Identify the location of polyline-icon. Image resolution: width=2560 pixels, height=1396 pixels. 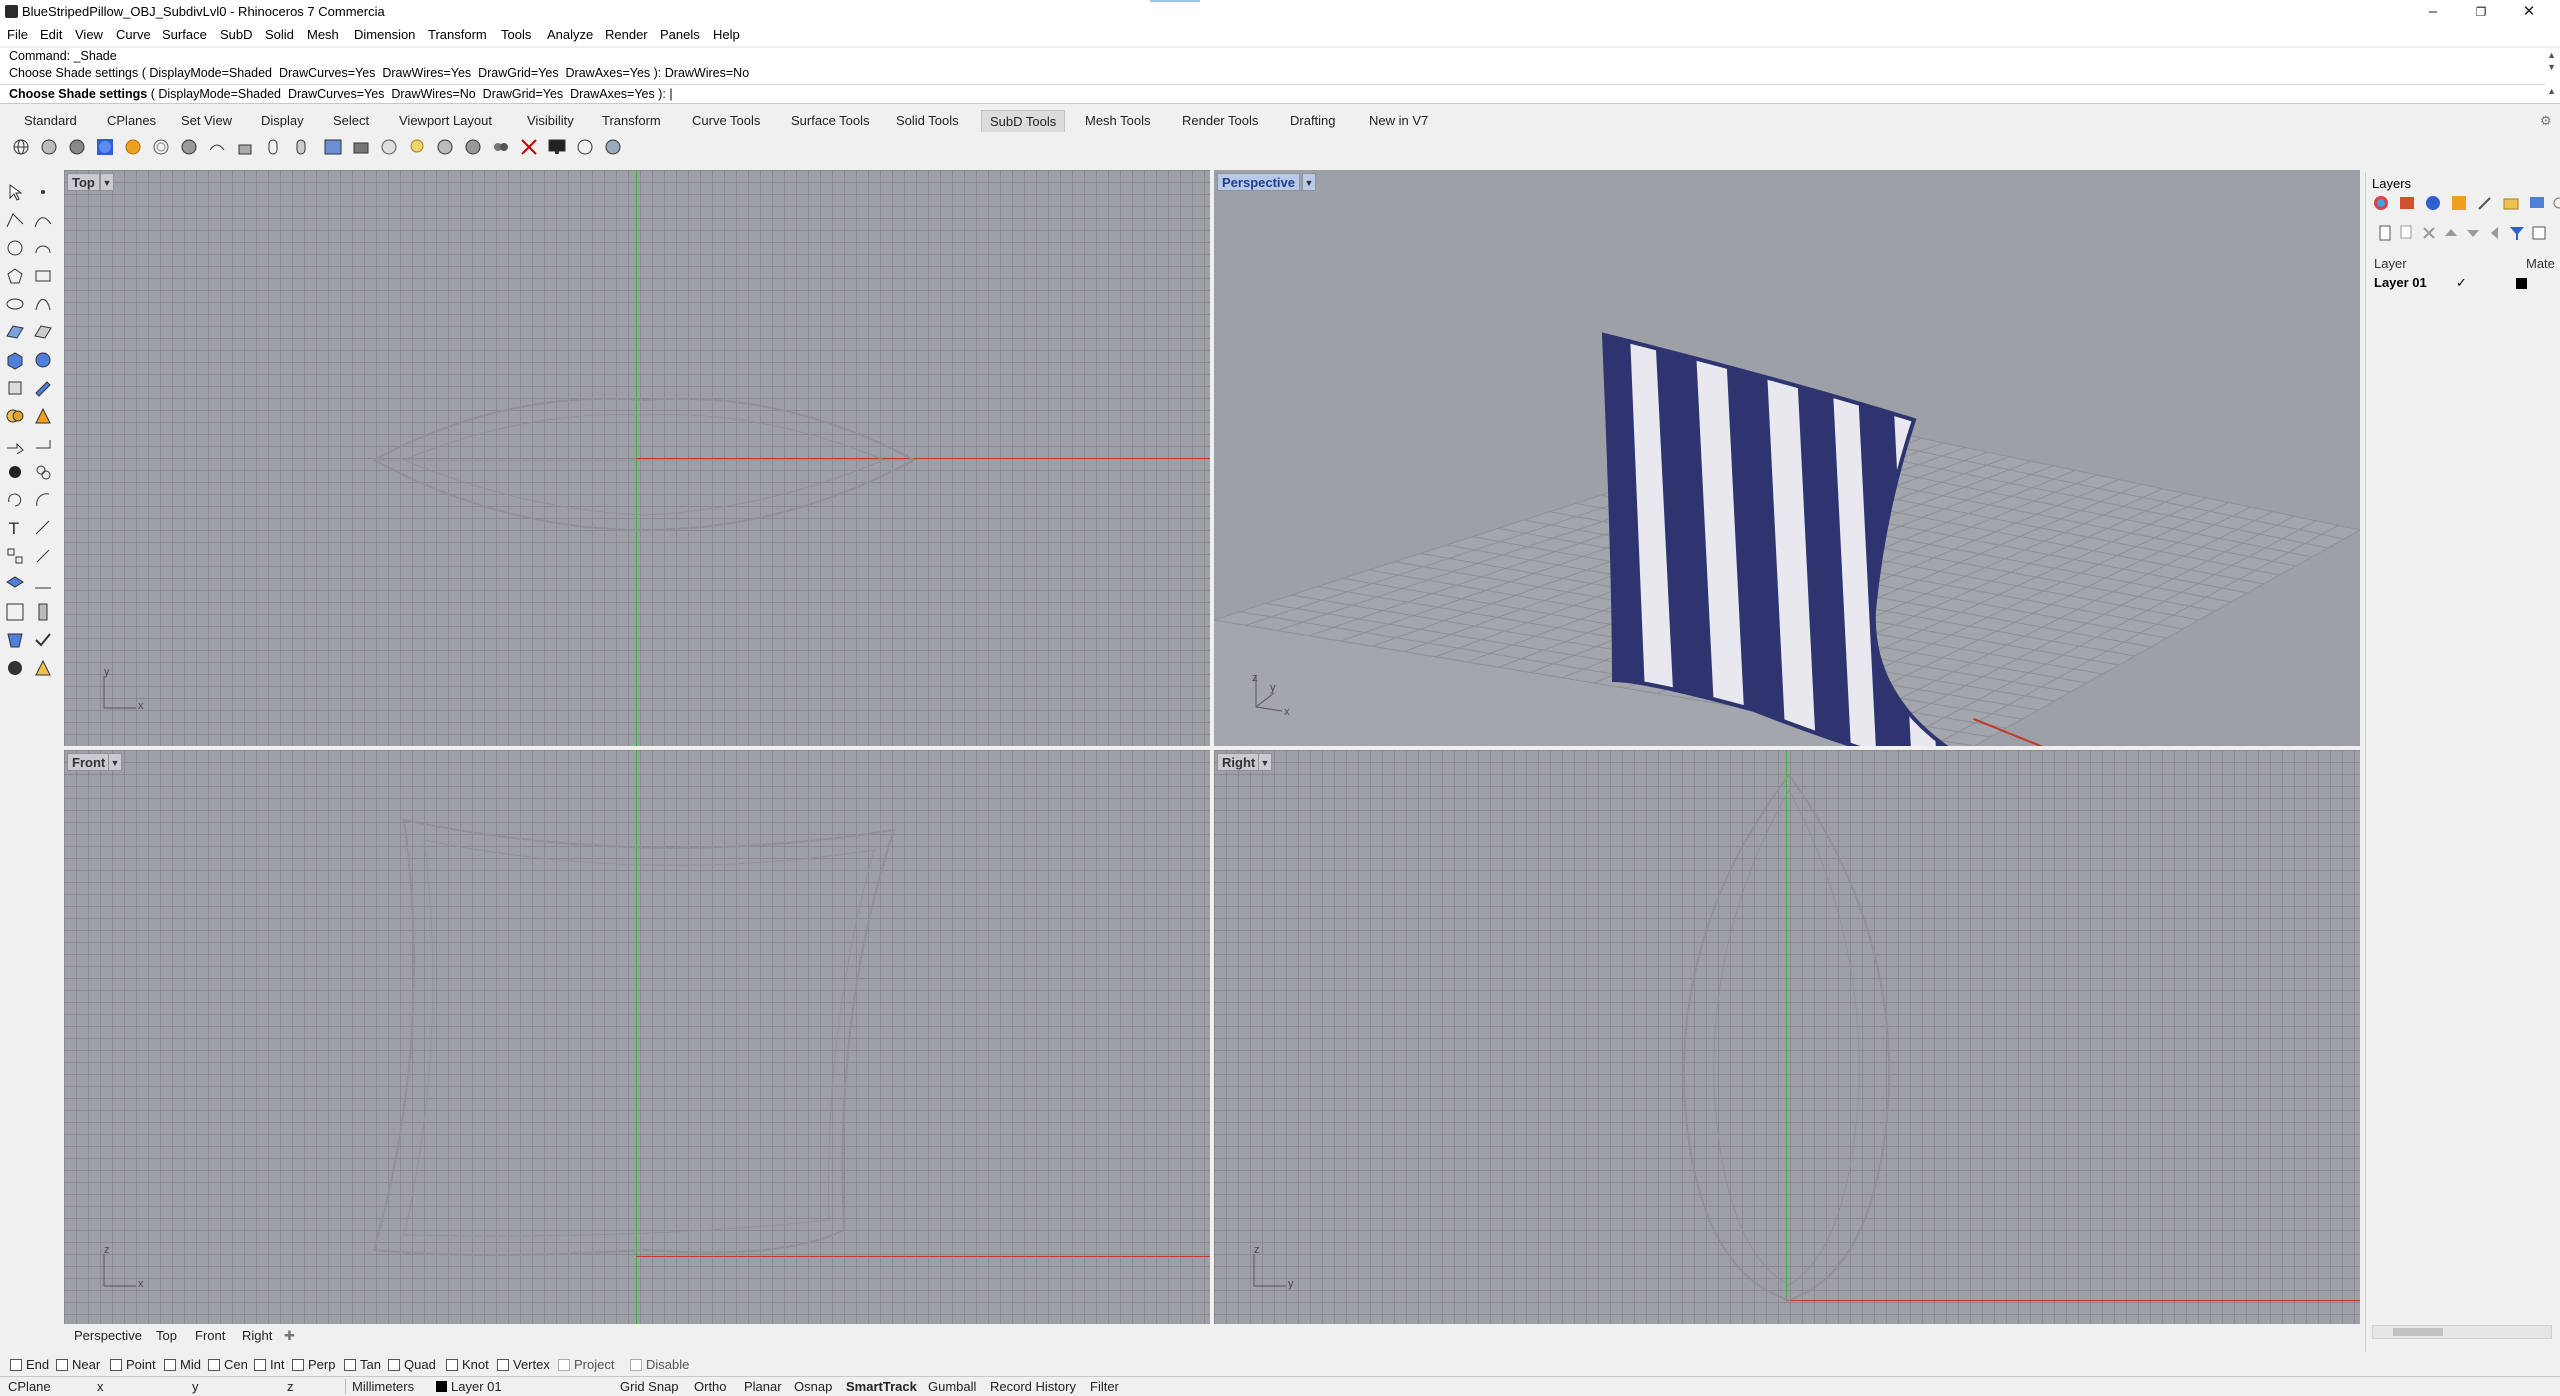
(15, 220).